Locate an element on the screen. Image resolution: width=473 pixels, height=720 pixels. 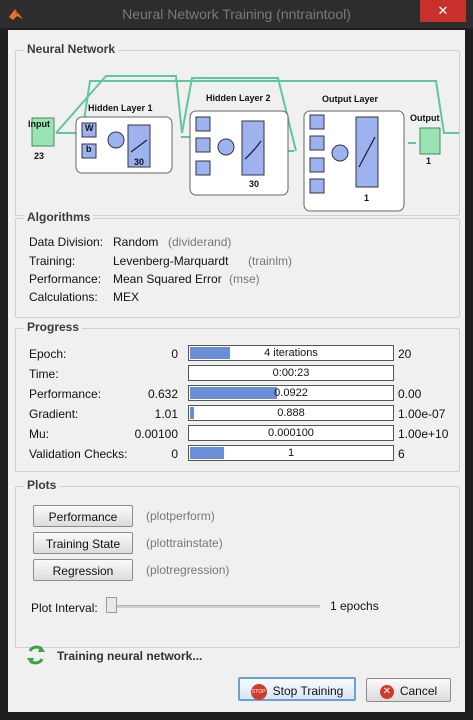
algorithm-value: Levenberg-Marquardt is located at coordinates (171, 261).